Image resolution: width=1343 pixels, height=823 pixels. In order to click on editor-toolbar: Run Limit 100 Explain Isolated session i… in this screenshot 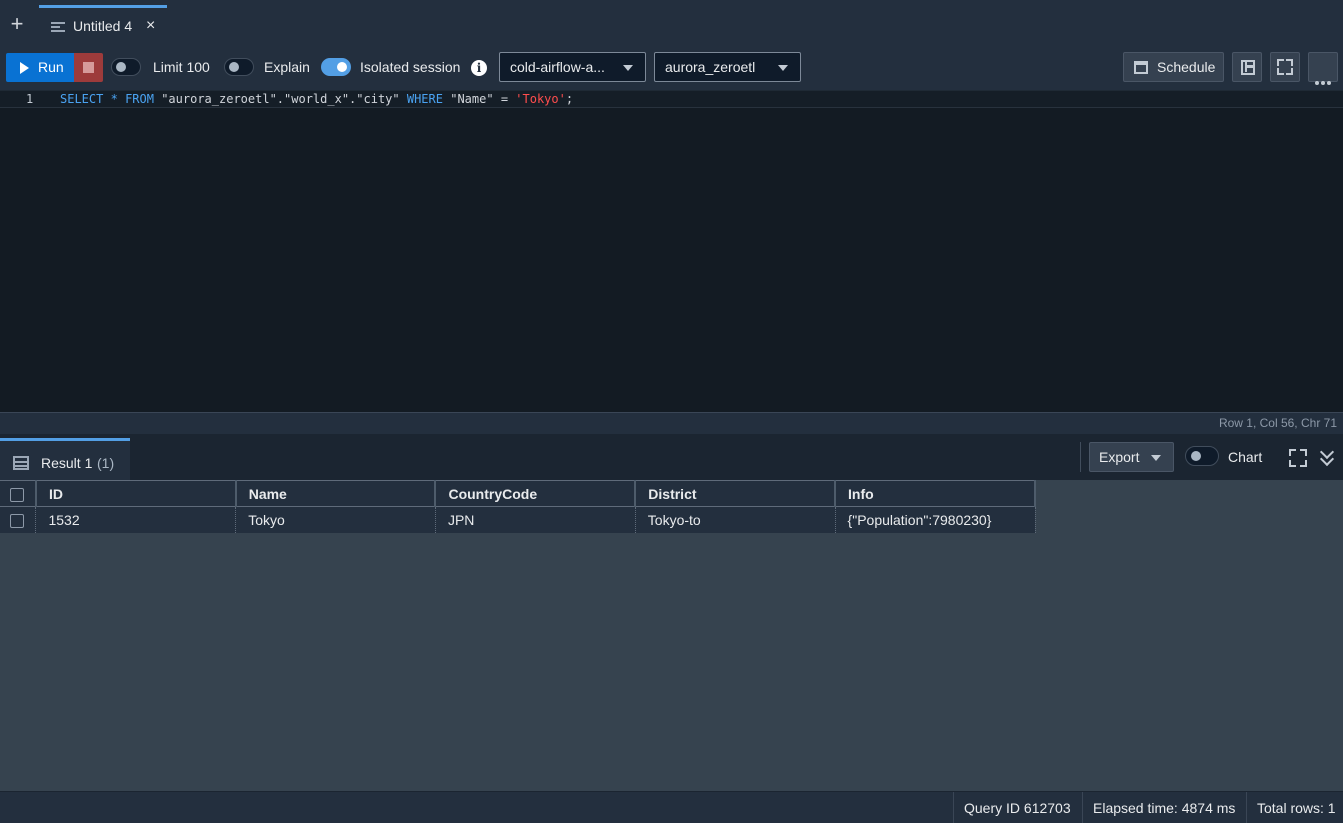, I will do `click(671, 68)`.